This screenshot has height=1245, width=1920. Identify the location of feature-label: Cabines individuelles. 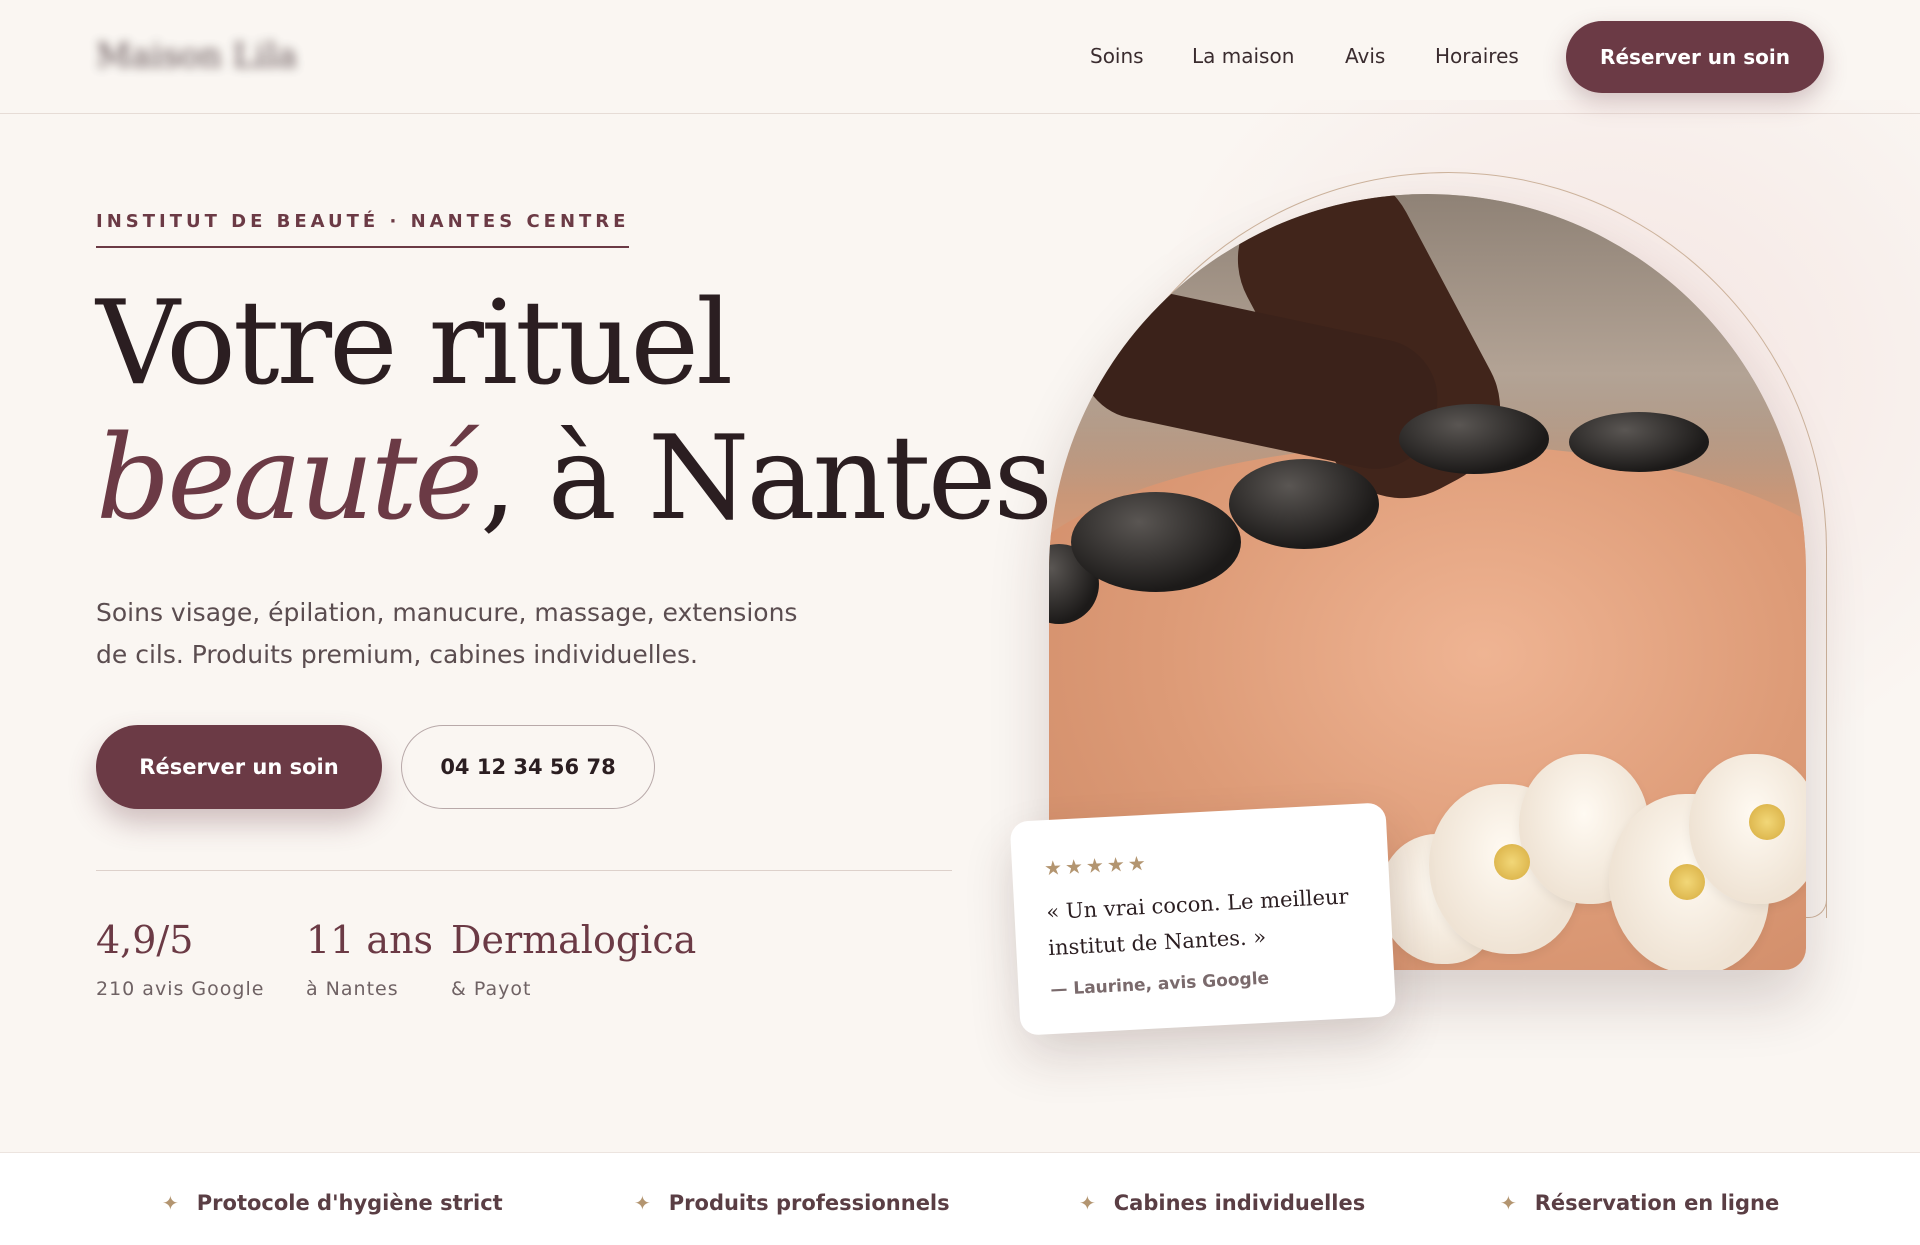
(1239, 1203).